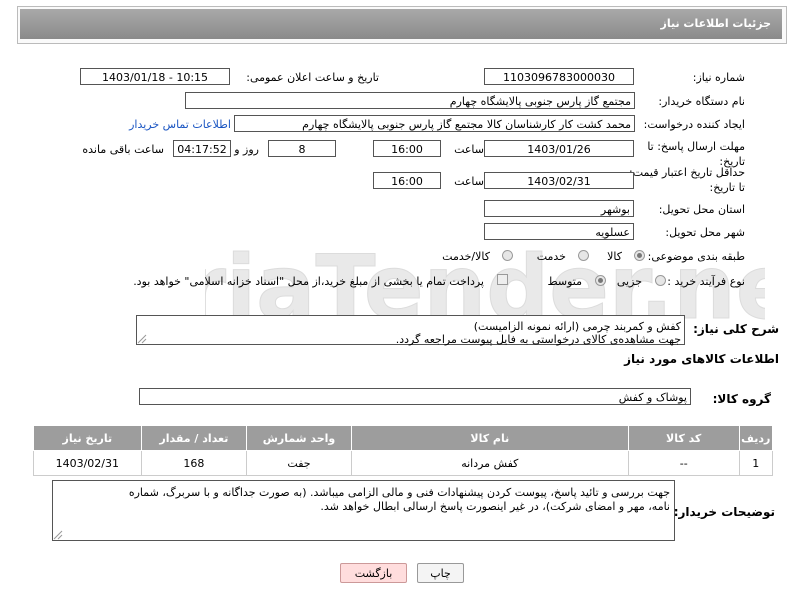  Describe the element at coordinates (407, 180) in the screenshot. I see `validity-time-field: 16:00` at that location.